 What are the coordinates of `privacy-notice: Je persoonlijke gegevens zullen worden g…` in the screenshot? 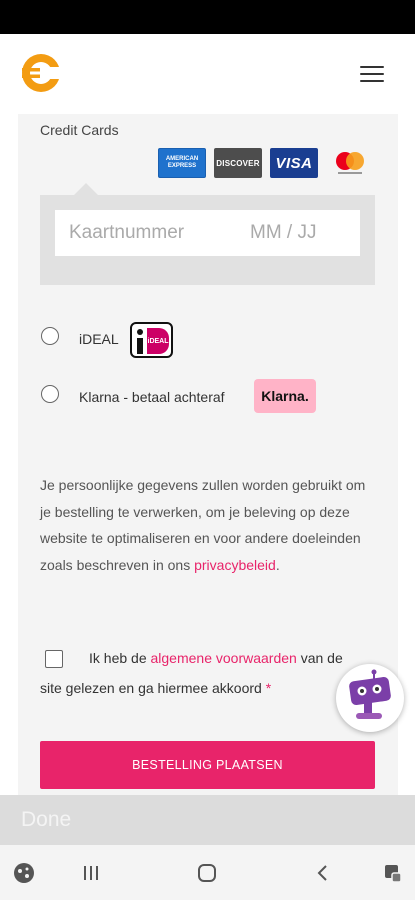 It's located at (203, 525).